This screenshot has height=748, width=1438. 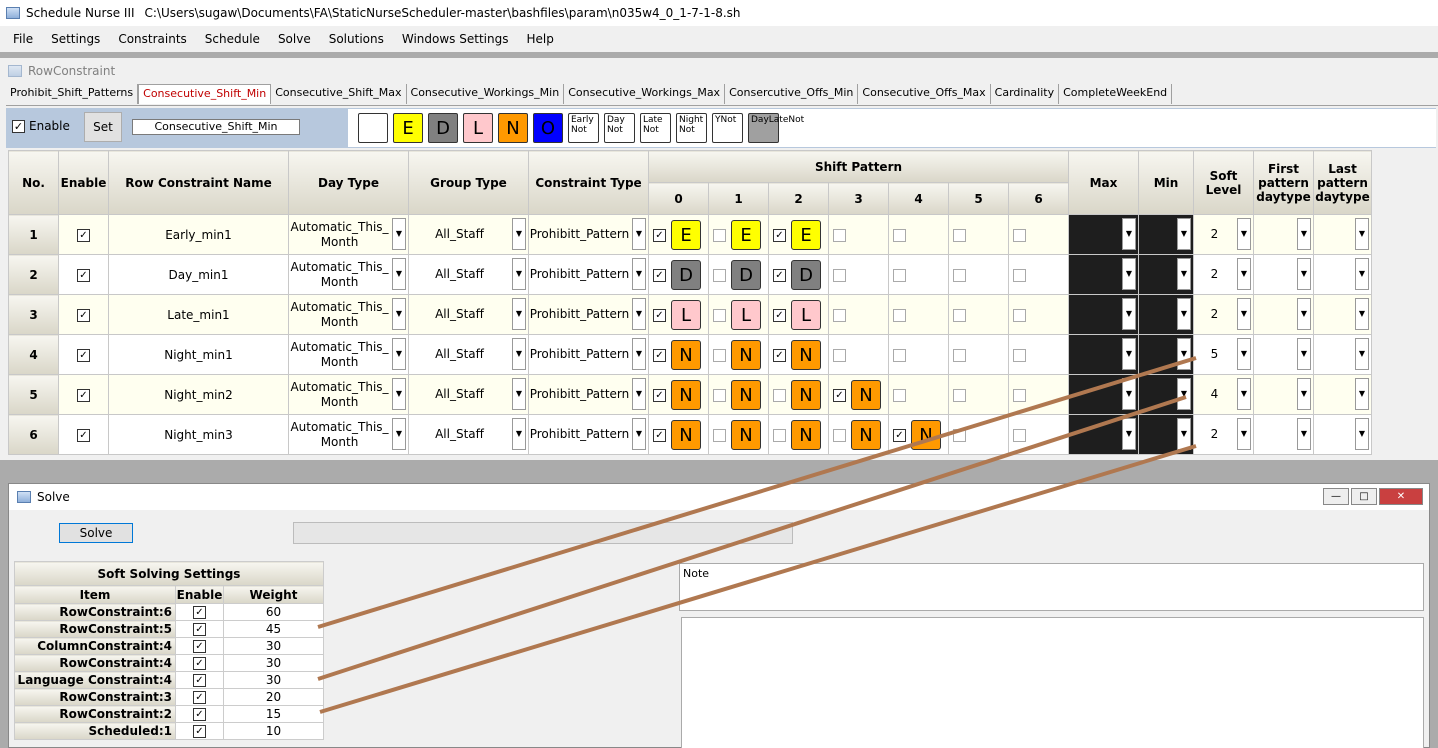 What do you see at coordinates (18, 126) in the screenshot?
I see `enable-checkbox` at bounding box center [18, 126].